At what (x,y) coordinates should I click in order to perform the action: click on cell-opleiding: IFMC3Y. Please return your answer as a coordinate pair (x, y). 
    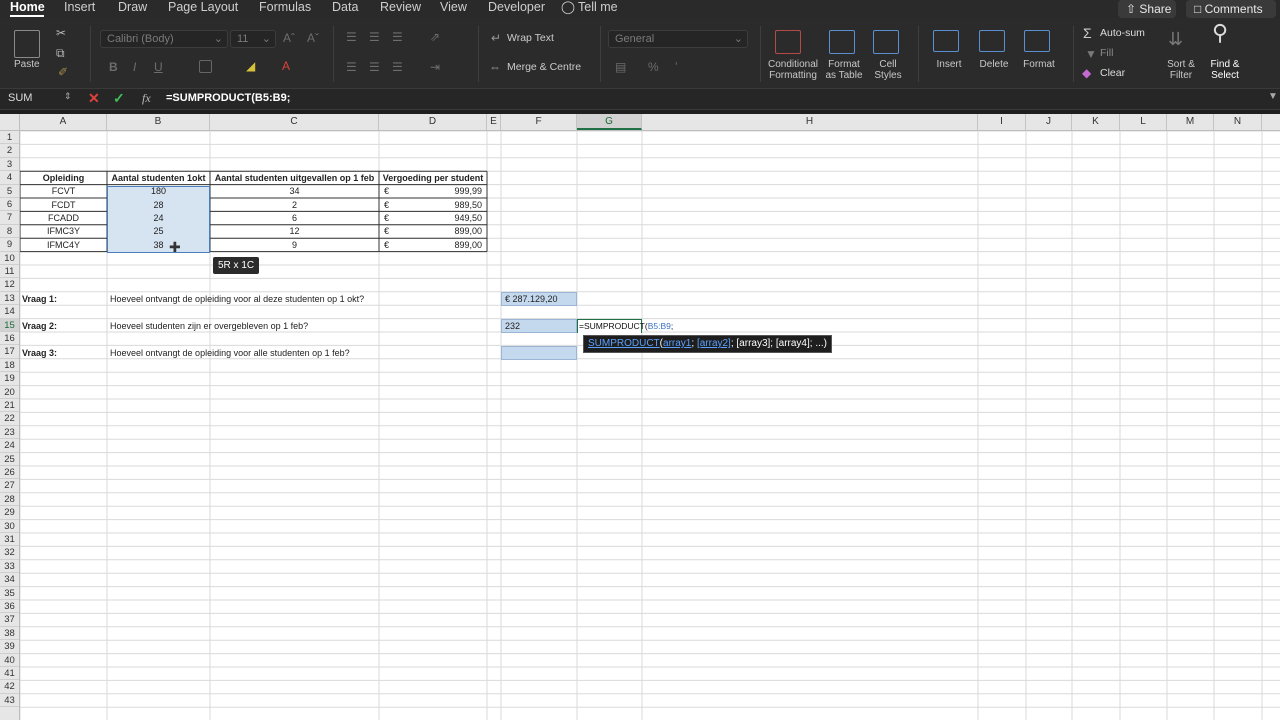
    Looking at the image, I should click on (63, 231).